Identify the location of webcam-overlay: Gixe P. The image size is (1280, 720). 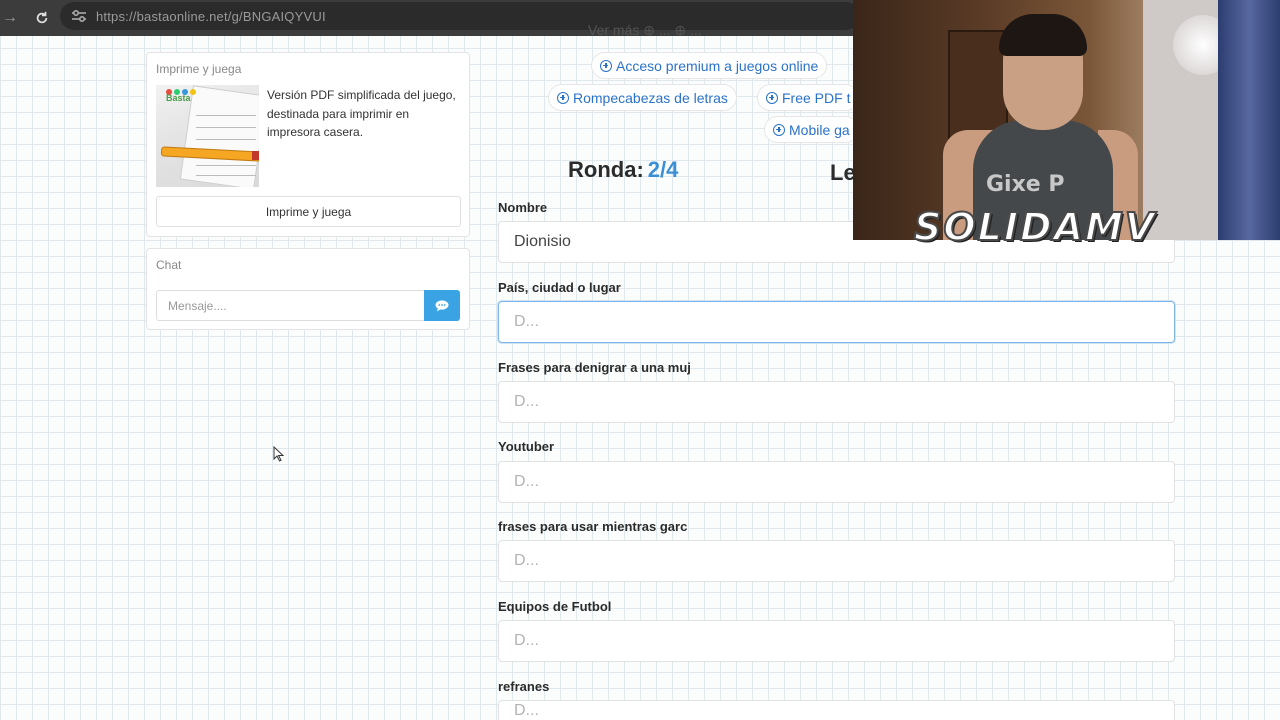
(1066, 120).